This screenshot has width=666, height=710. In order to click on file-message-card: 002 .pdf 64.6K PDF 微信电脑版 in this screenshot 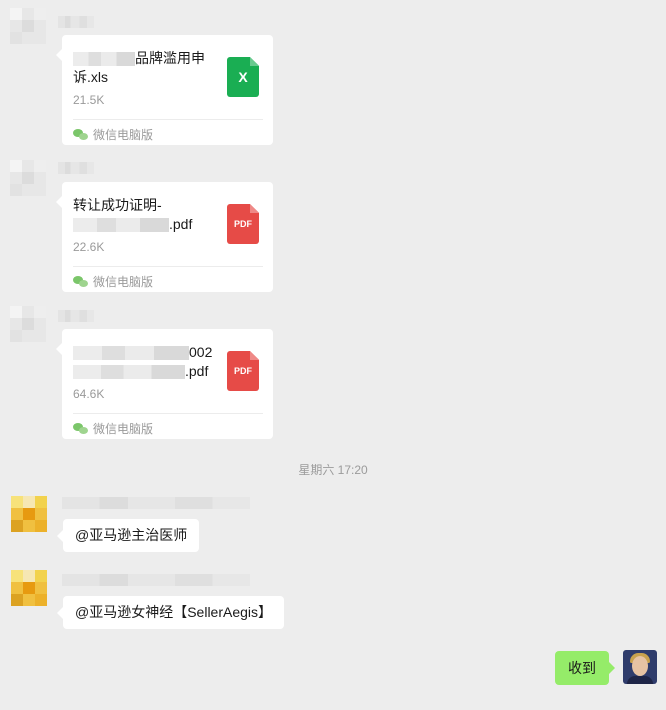, I will do `click(164, 384)`.